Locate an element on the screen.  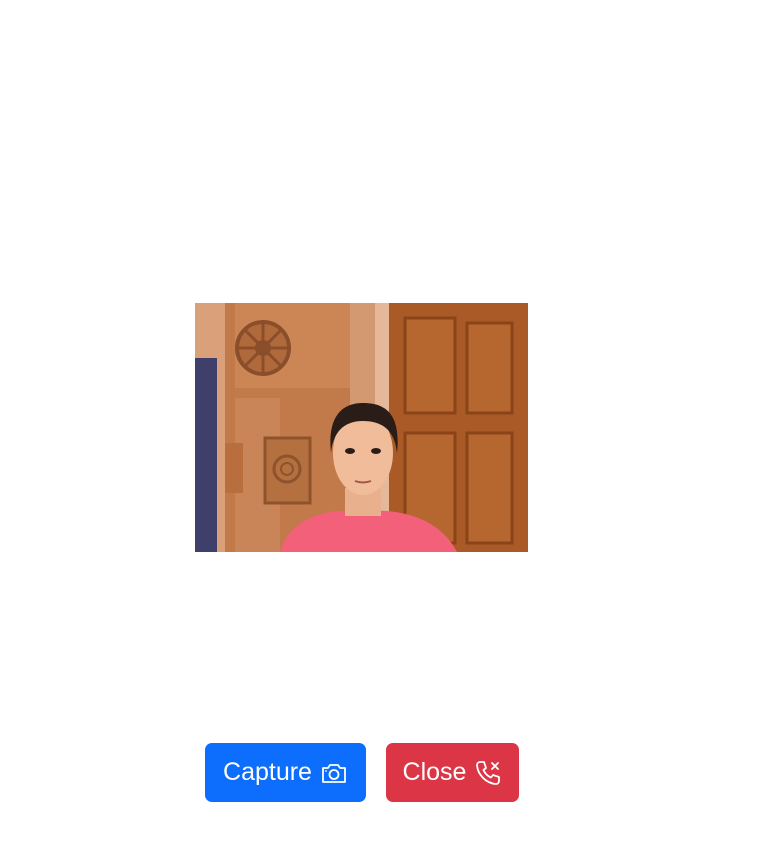
capture-button-label: Capture is located at coordinates (267, 772).